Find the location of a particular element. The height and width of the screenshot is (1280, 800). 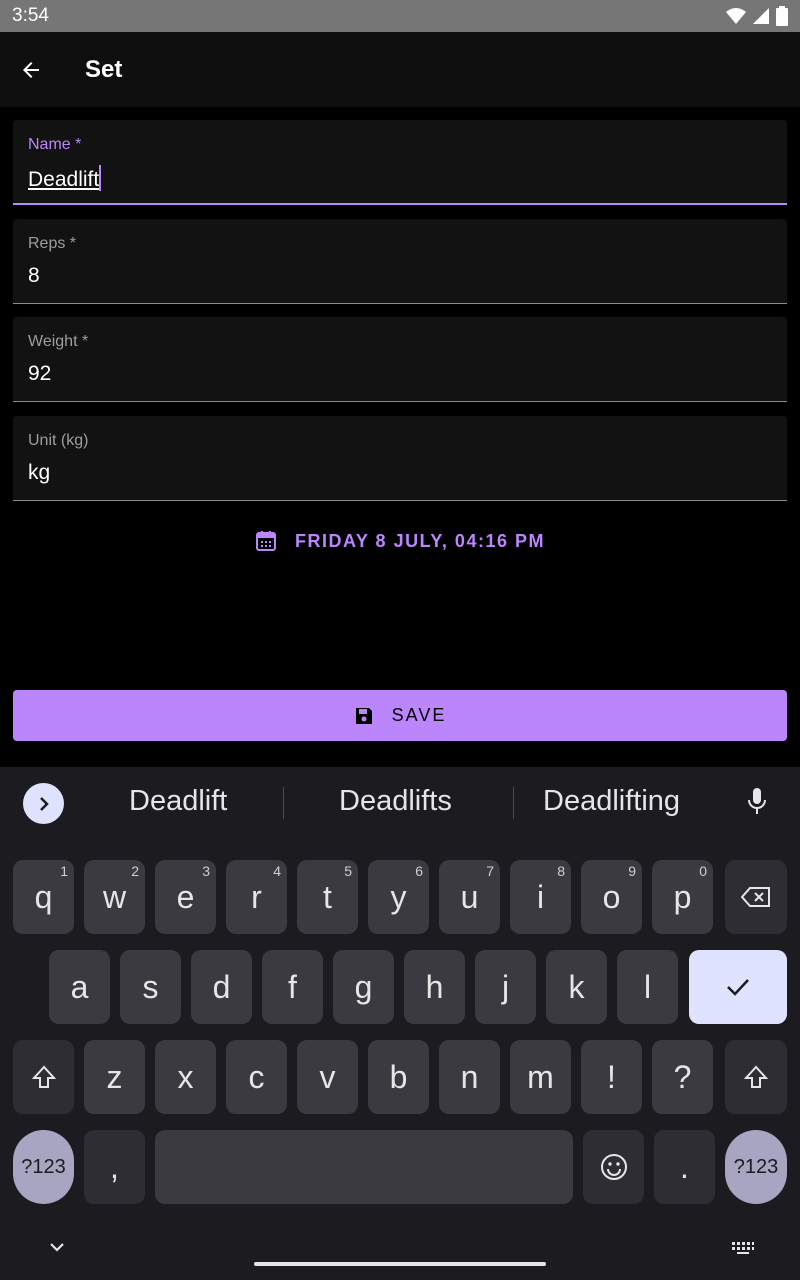

key-v: v is located at coordinates (327, 1077).